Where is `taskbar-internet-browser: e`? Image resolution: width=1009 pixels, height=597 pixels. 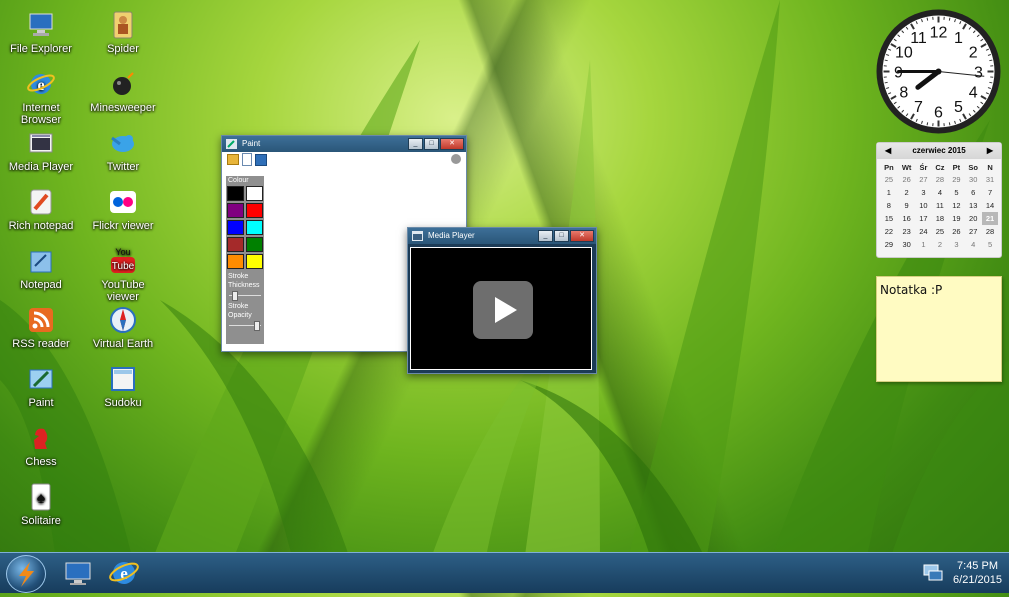 taskbar-internet-browser: e is located at coordinates (124, 573).